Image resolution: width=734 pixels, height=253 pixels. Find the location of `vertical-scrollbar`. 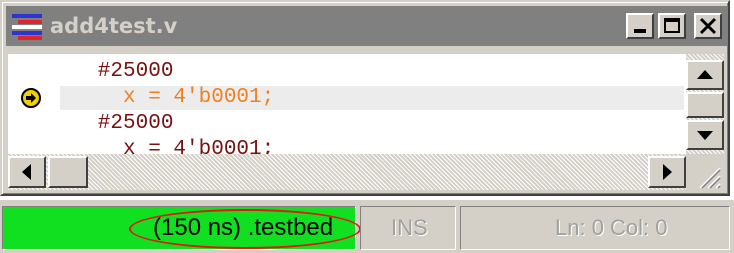

vertical-scrollbar is located at coordinates (705, 104).